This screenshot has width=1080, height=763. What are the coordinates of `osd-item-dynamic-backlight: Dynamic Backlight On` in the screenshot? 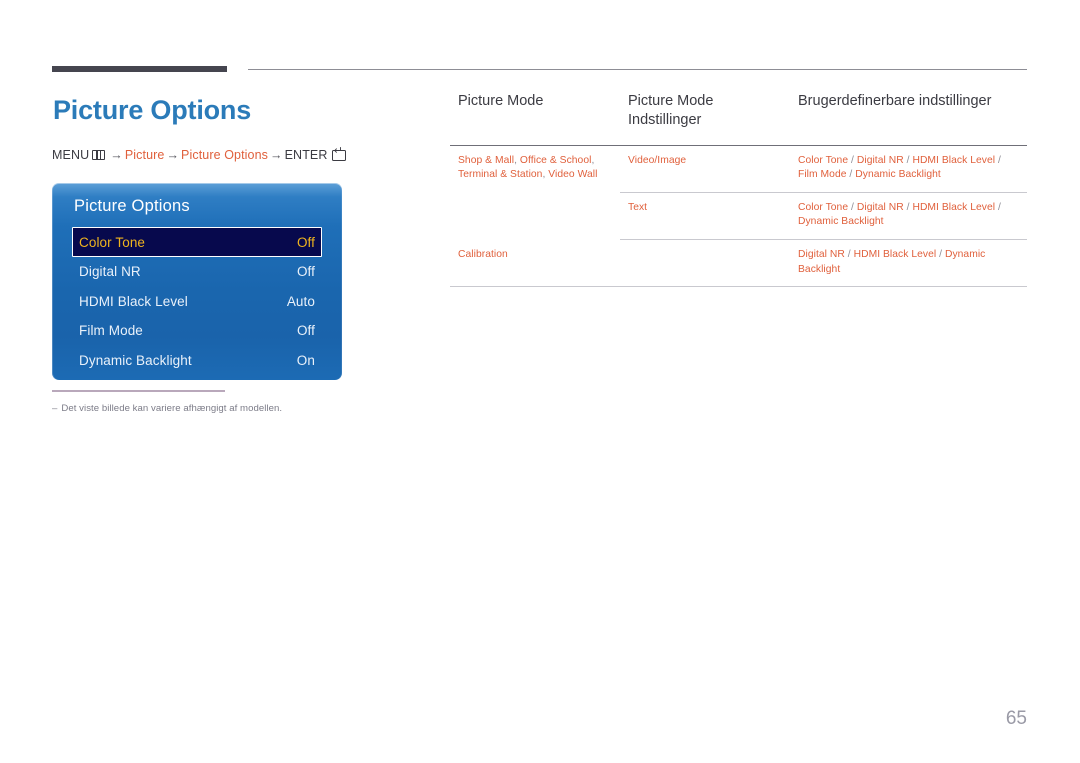 It's located at (197, 361).